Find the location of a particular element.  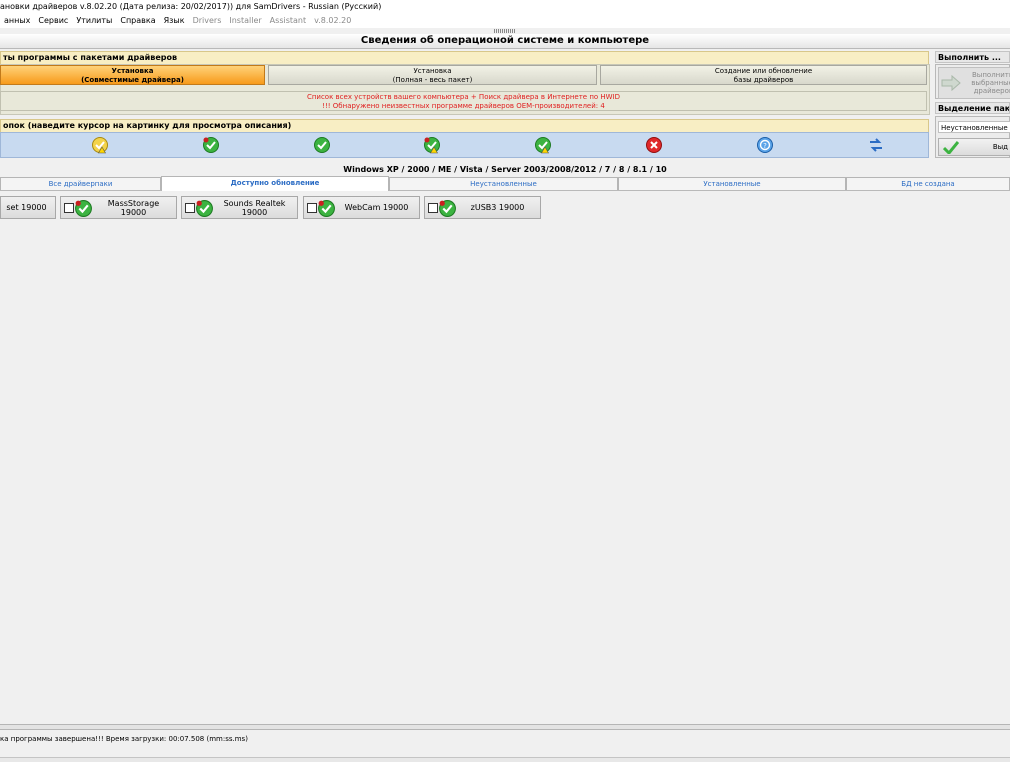

driver-pack-label: set 19000 is located at coordinates (26, 207).